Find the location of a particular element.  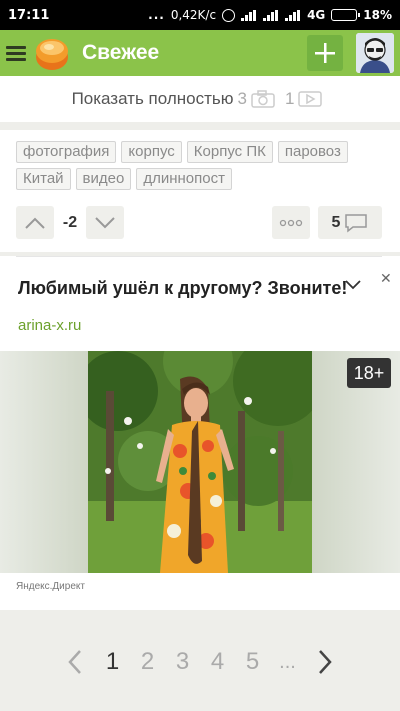

plus-icon is located at coordinates (325, 53).